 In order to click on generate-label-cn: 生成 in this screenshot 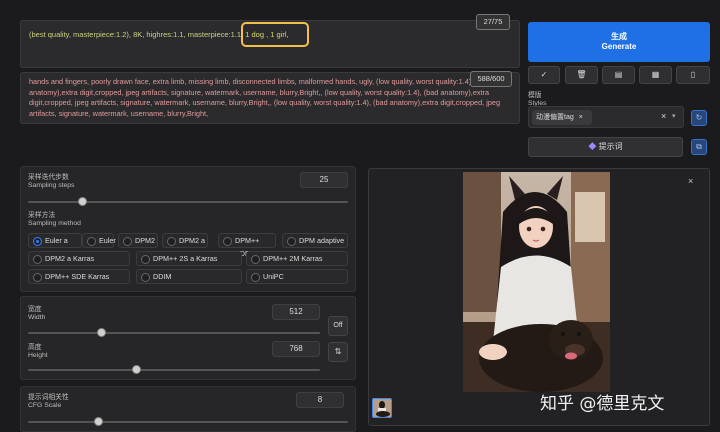, I will do `click(619, 36)`.